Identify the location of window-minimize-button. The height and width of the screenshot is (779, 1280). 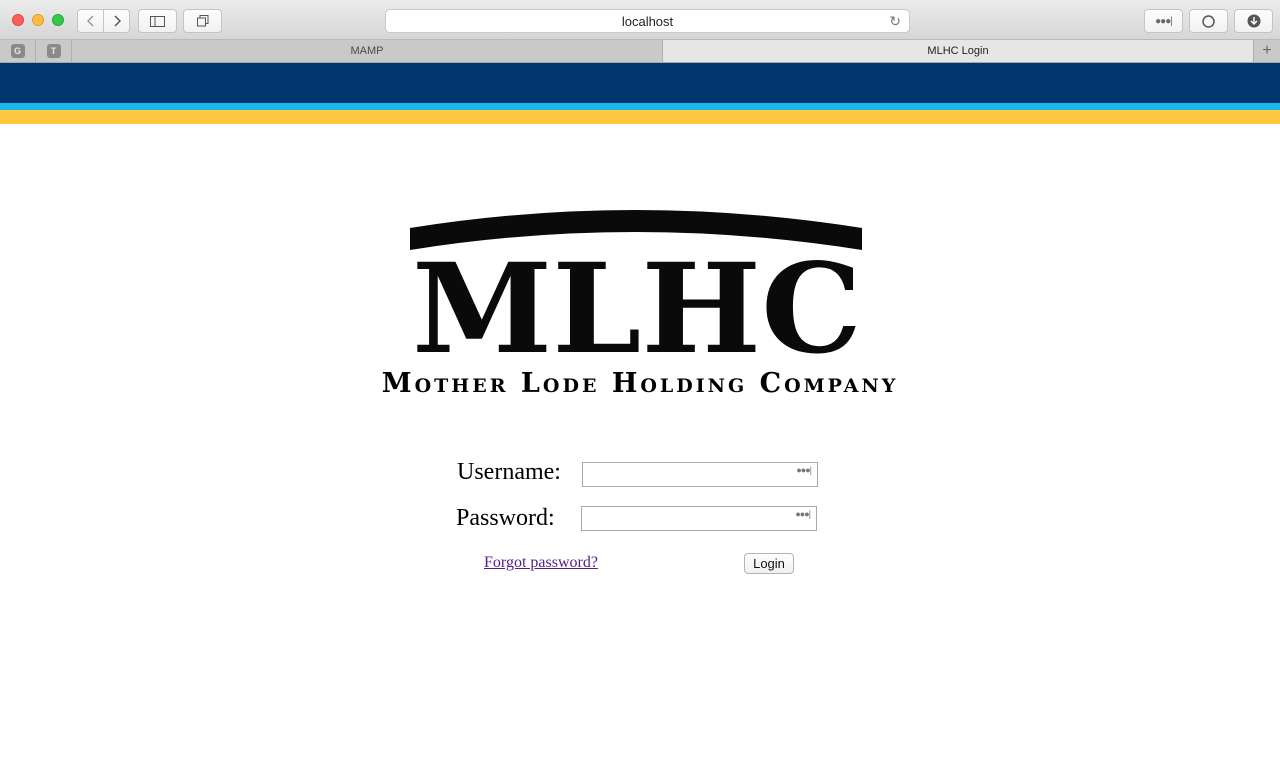
(38, 20).